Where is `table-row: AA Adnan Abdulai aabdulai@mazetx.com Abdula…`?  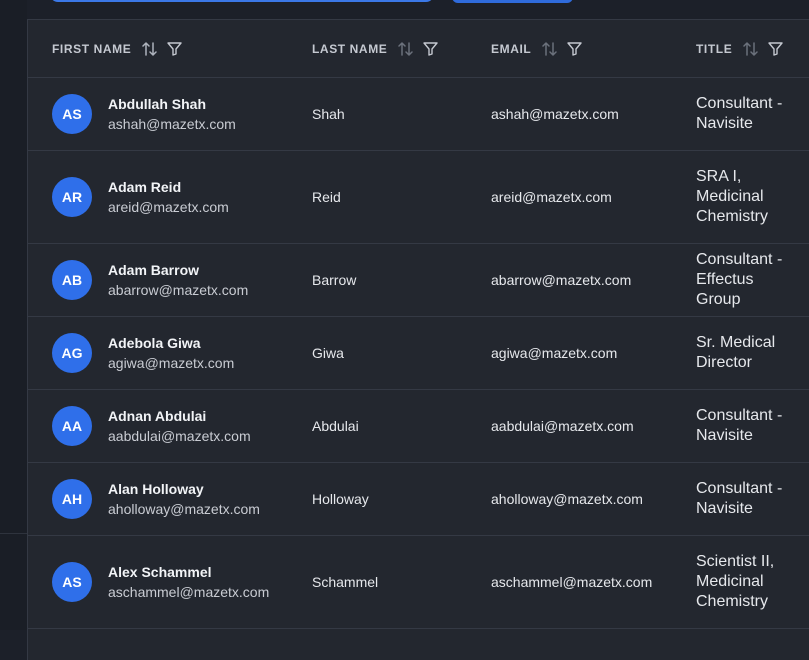 table-row: AA Adnan Abdulai aabdulai@mazetx.com Abdula… is located at coordinates (418, 426).